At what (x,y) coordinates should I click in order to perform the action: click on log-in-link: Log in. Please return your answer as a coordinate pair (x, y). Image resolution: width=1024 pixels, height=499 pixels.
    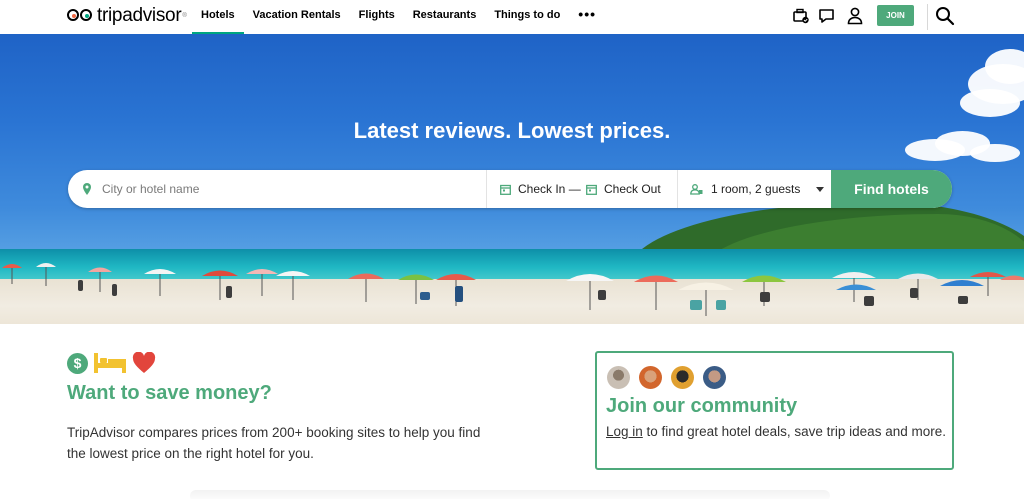
    Looking at the image, I should click on (624, 431).